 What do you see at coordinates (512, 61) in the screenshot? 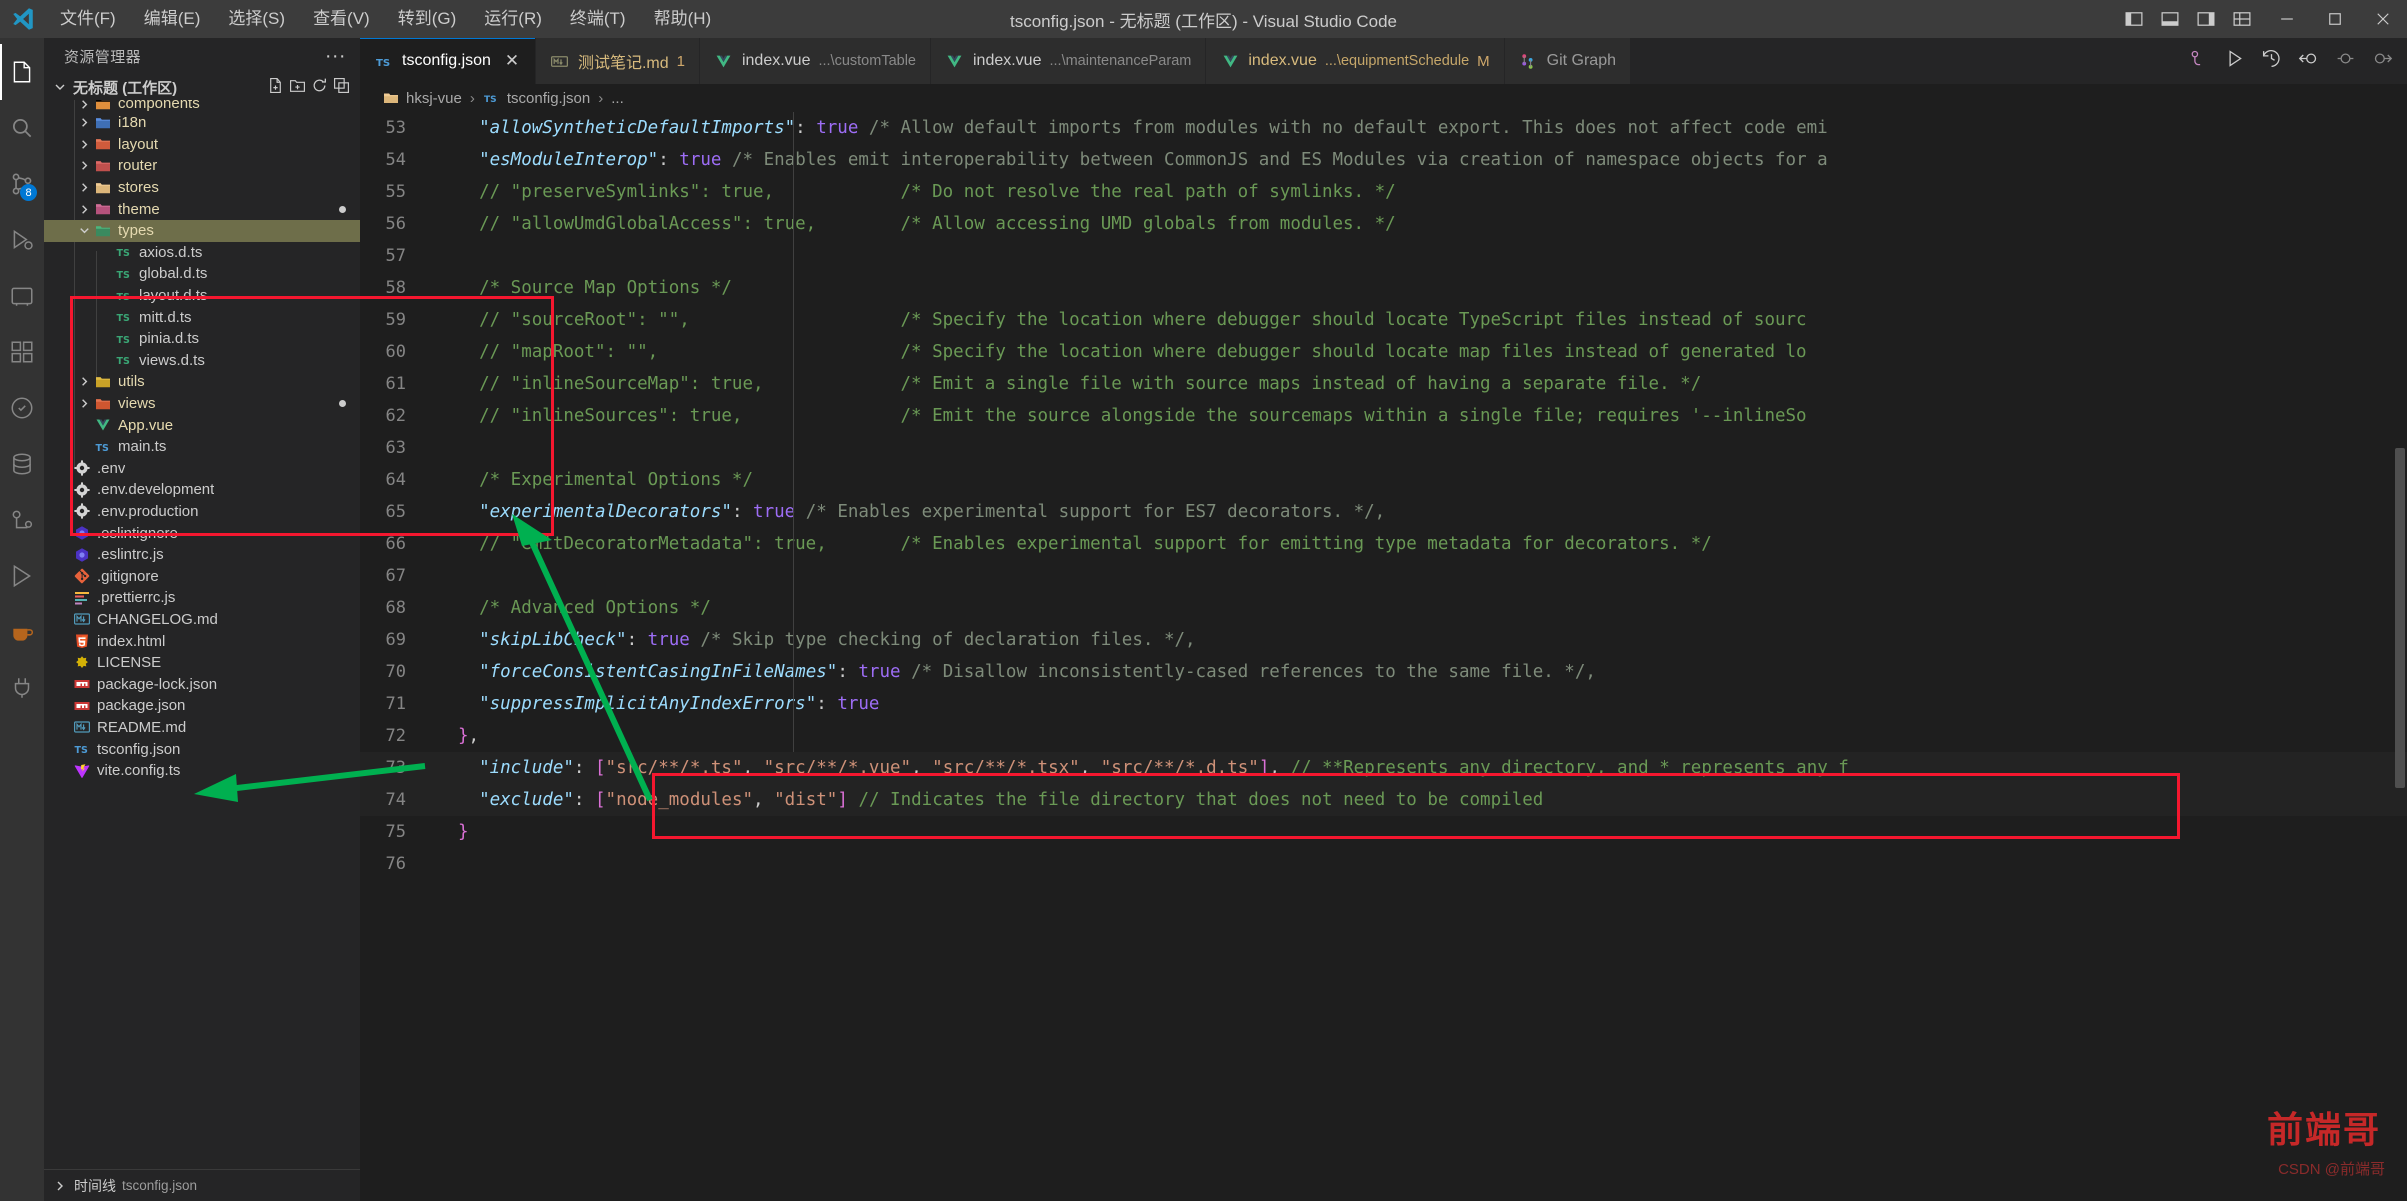
I see `tab-close-icon: ✕` at bounding box center [512, 61].